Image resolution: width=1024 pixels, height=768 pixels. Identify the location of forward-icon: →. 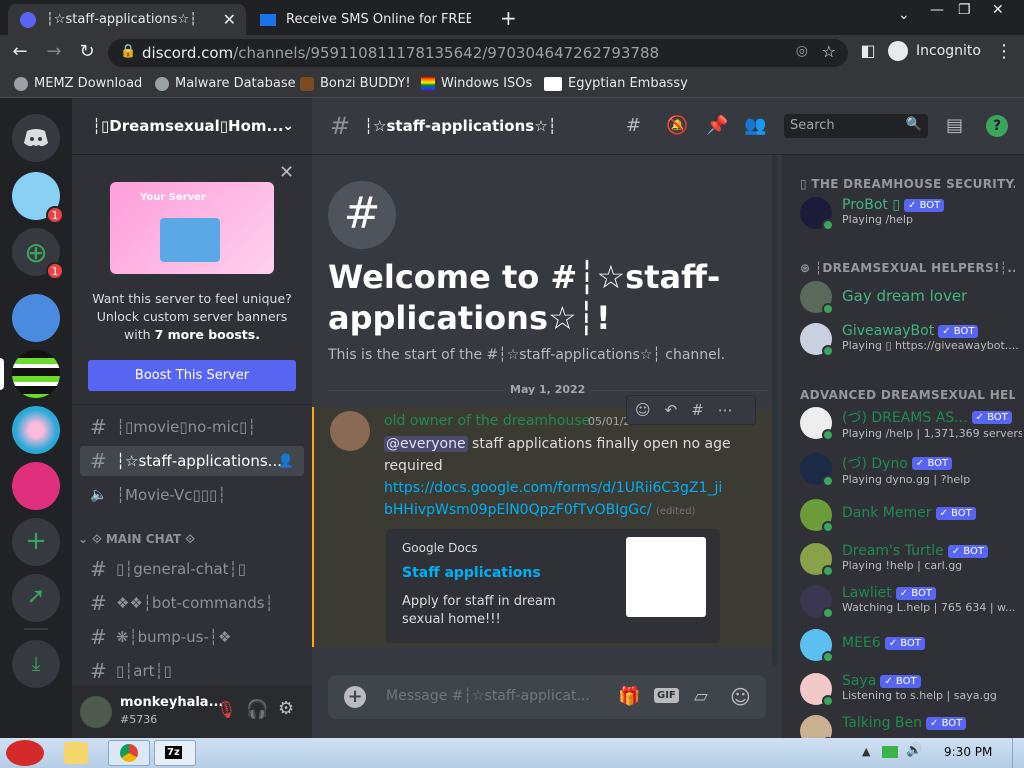
(54, 51).